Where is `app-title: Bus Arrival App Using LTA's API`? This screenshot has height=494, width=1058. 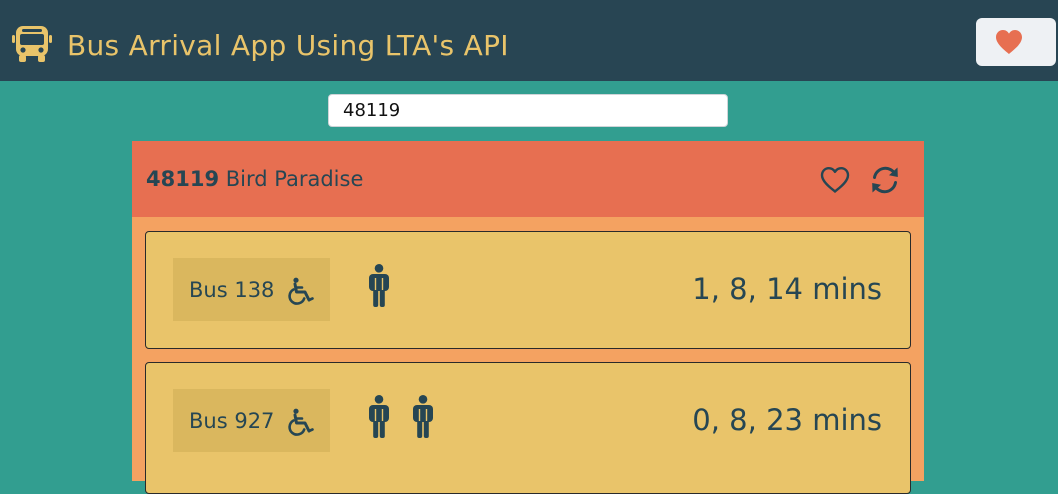
app-title: Bus Arrival App Using LTA's API is located at coordinates (288, 45).